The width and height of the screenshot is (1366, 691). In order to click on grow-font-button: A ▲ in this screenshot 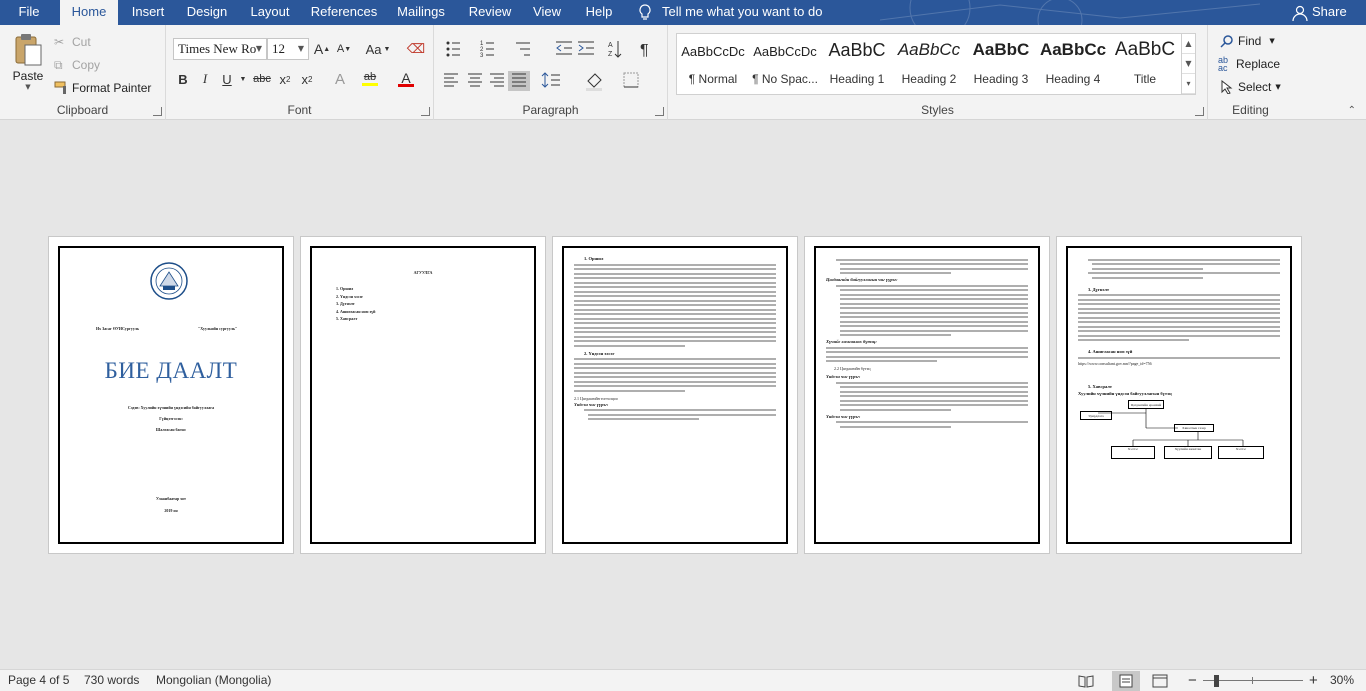, I will do `click(322, 49)`.